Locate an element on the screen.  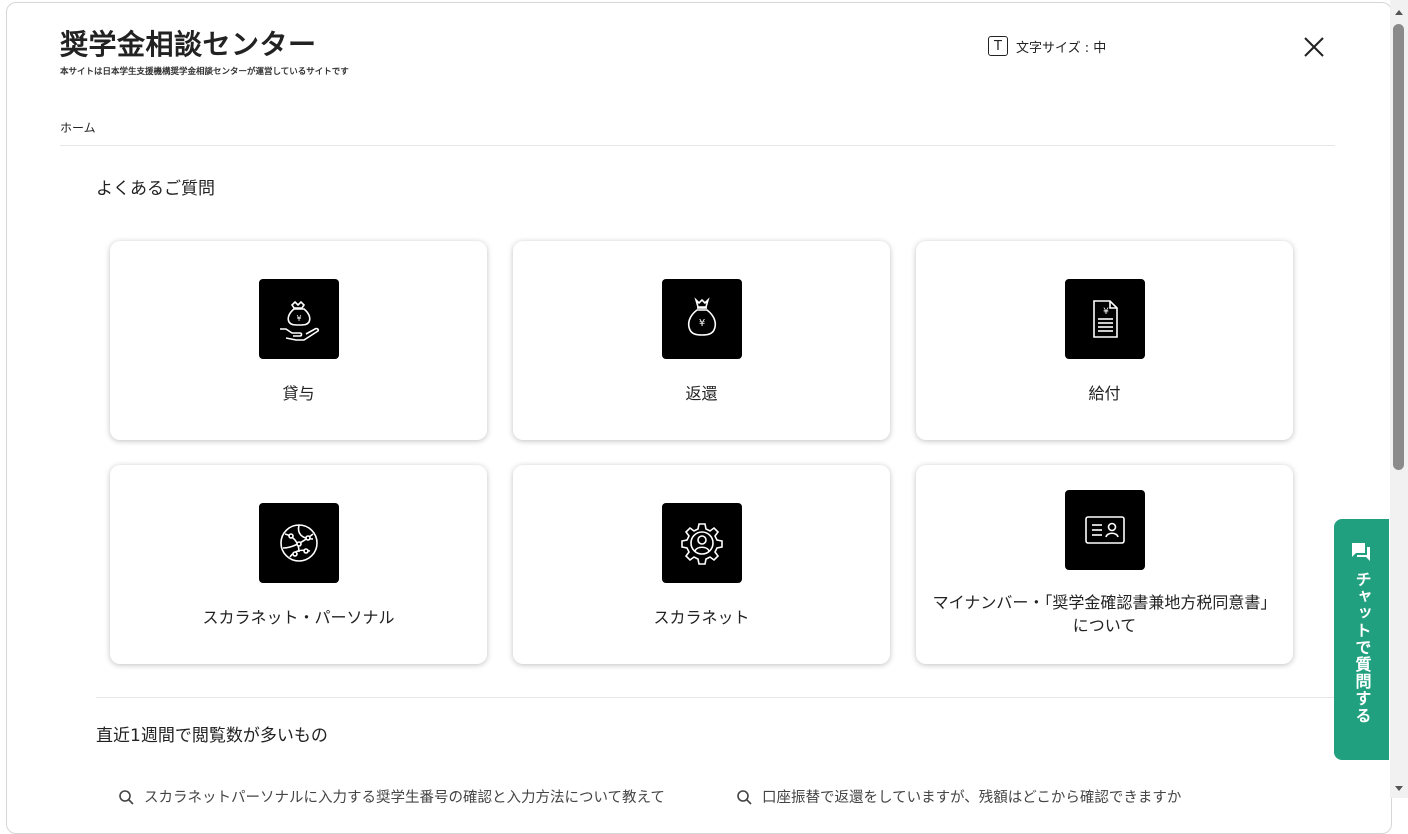
close-button is located at coordinates (1314, 47).